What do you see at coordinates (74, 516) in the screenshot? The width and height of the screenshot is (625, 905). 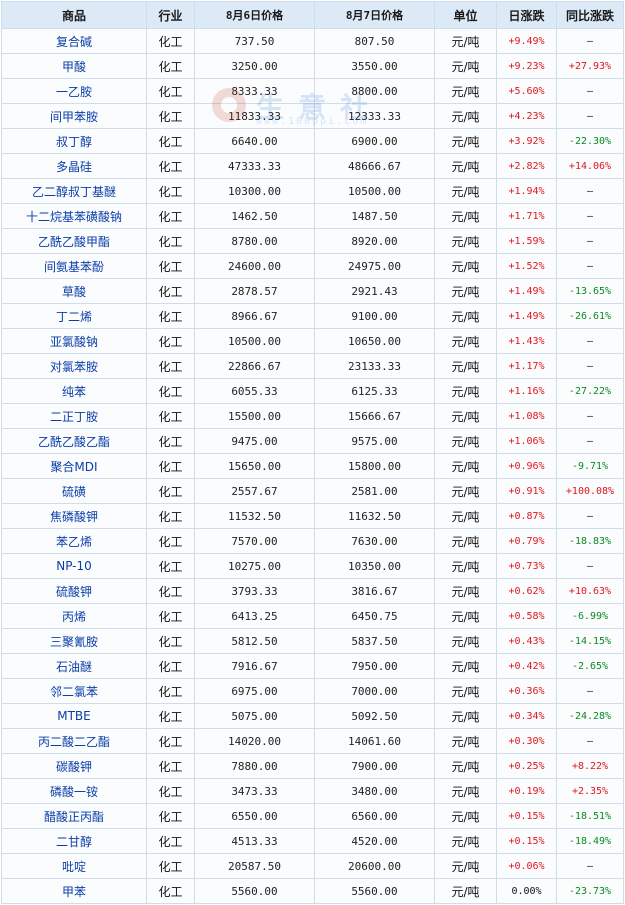 I see `commodity-name: 焦磷酸钾` at bounding box center [74, 516].